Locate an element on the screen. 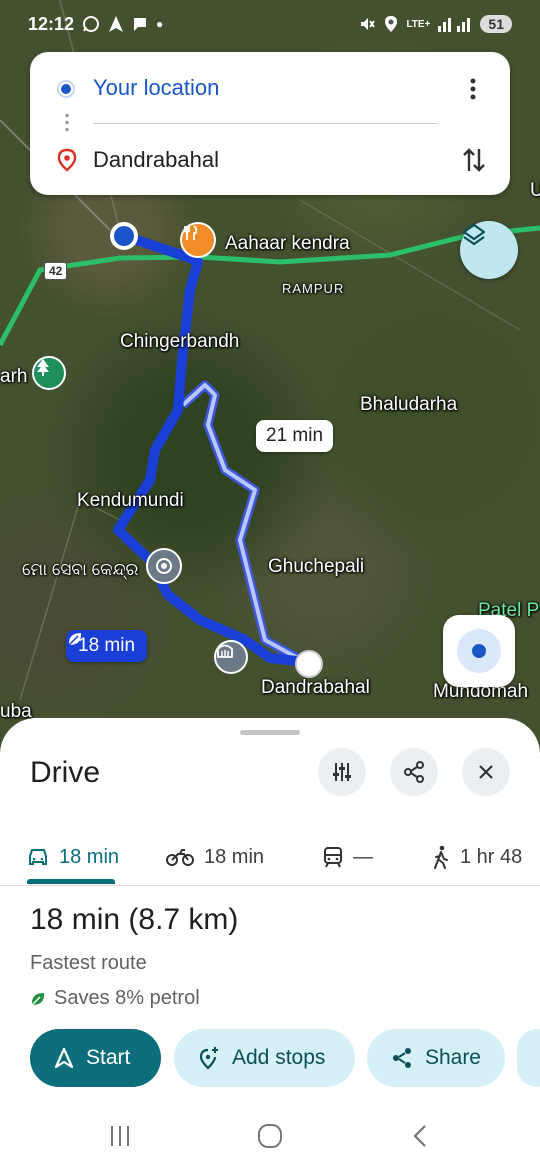 The width and height of the screenshot is (540, 1170). tab-drive: 18 min is located at coordinates (73, 857).